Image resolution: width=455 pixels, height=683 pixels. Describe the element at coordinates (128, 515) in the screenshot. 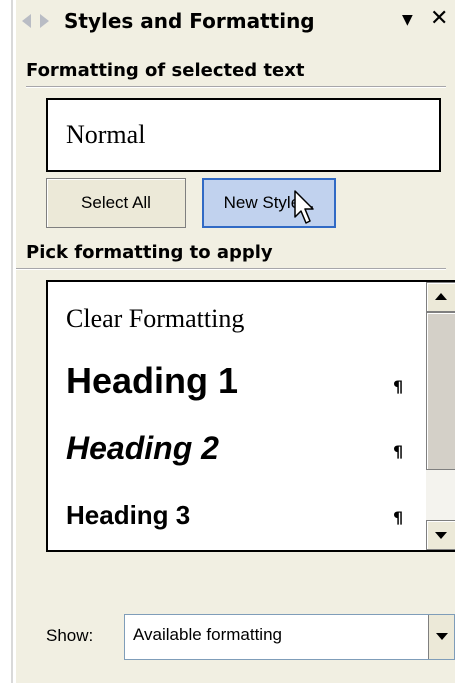

I see `style-item-heading-3: Heading 3` at that location.